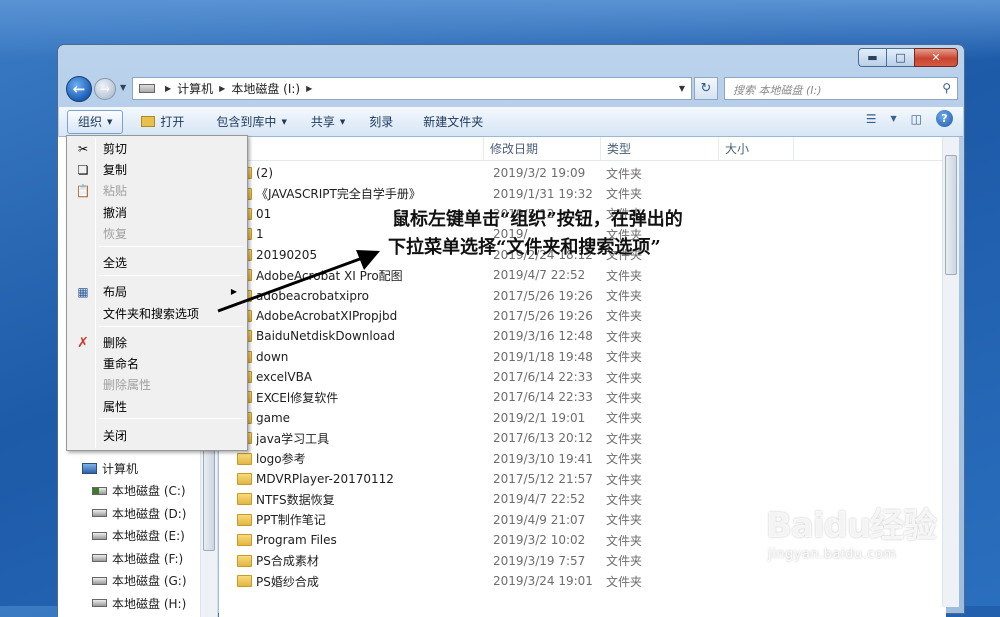  I want to click on baidu-jingyan-watermark: Baidu经验 jingyan.baidu.com, so click(876, 530).